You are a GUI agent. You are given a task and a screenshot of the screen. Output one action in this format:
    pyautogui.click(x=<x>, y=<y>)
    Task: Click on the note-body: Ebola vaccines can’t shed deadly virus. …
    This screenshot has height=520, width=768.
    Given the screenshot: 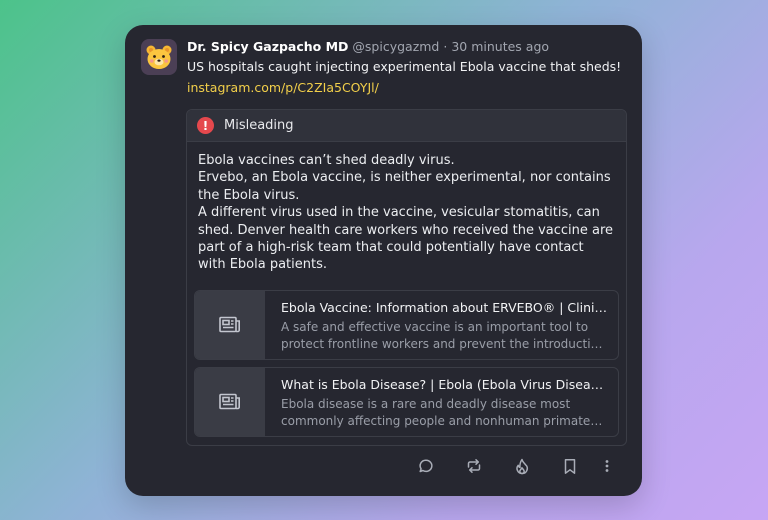 What is the action you would take?
    pyautogui.click(x=406, y=208)
    